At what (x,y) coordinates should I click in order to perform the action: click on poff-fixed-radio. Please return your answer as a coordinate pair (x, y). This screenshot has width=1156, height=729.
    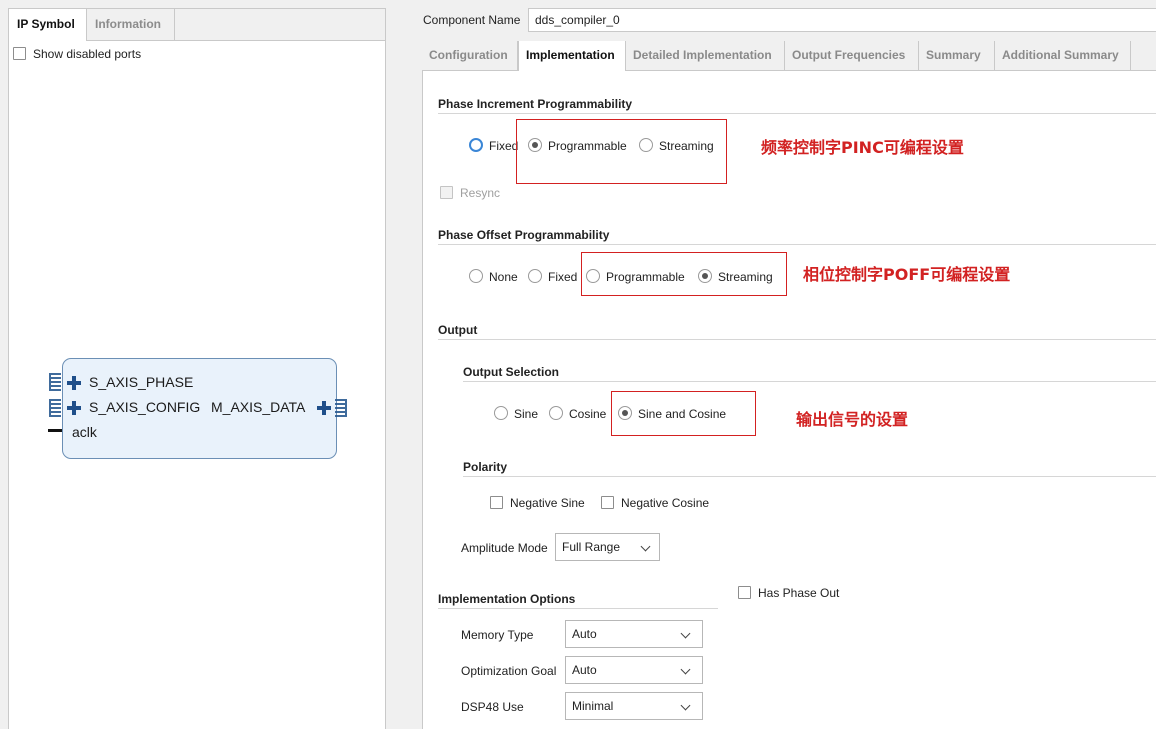
    Looking at the image, I should click on (535, 276).